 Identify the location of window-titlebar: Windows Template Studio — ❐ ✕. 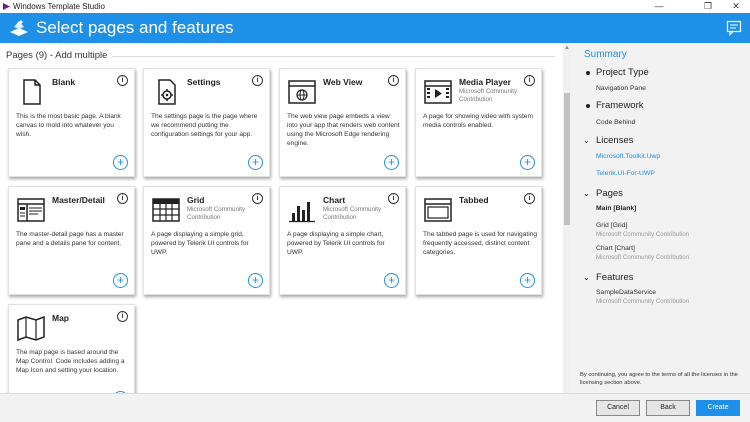
(375, 6).